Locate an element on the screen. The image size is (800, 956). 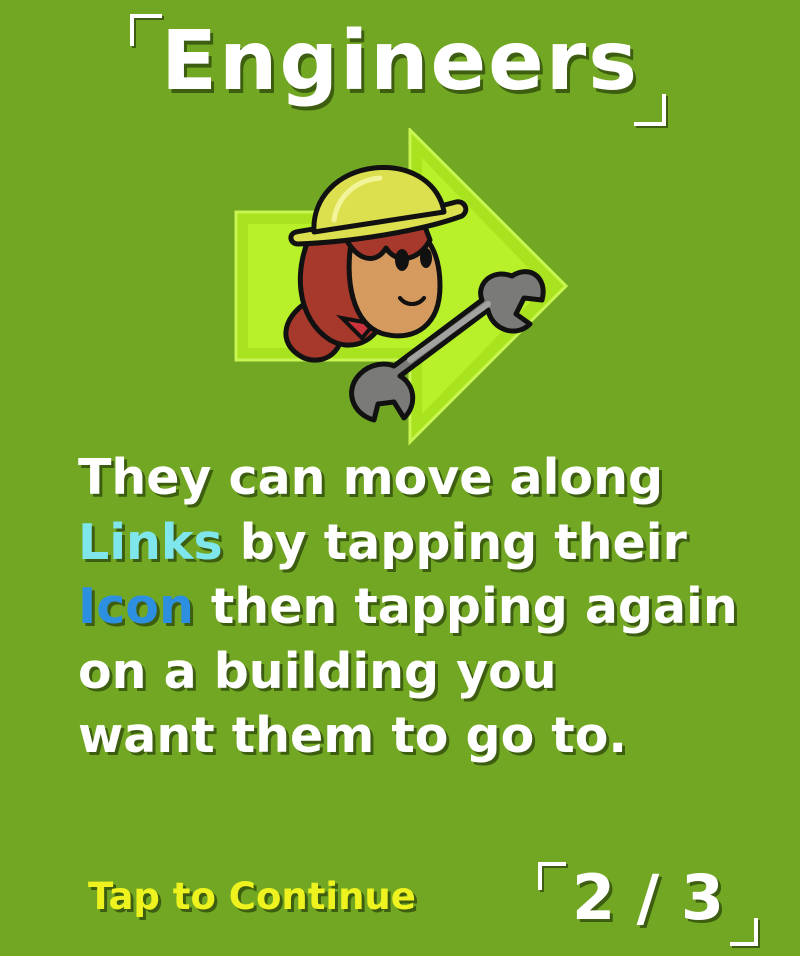
instruction-line-1: They can move along is located at coordinates (371, 477).